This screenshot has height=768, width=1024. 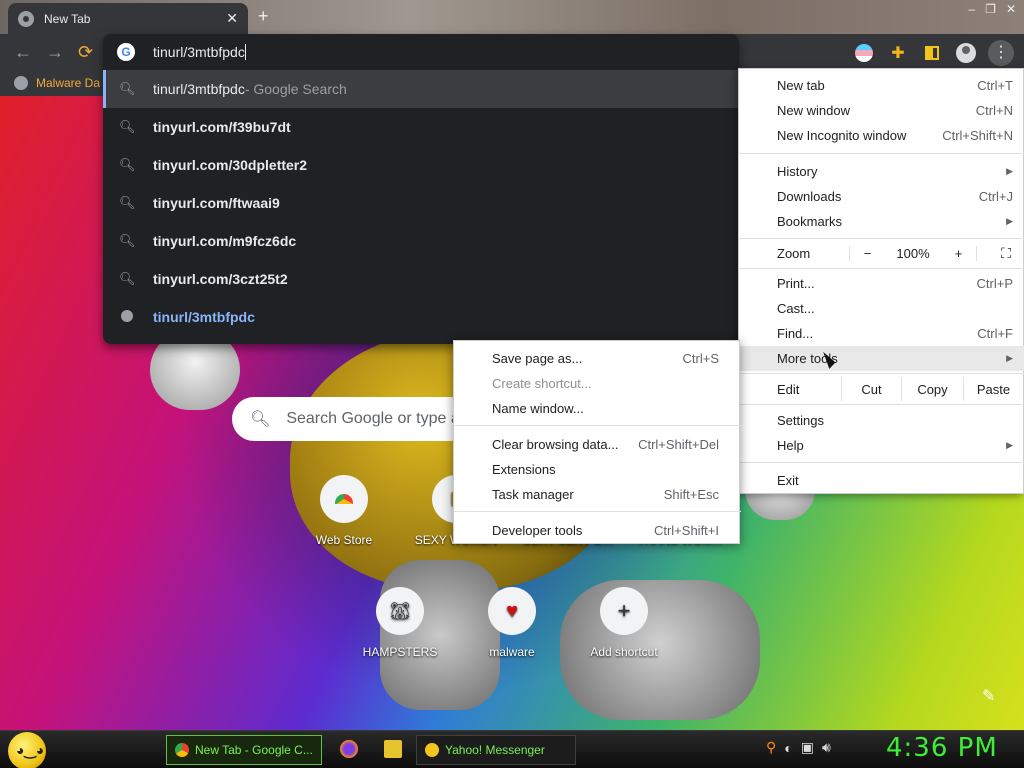 I want to click on suggestion-text: tinyurl.com/ftwaai9, so click(x=216, y=203).